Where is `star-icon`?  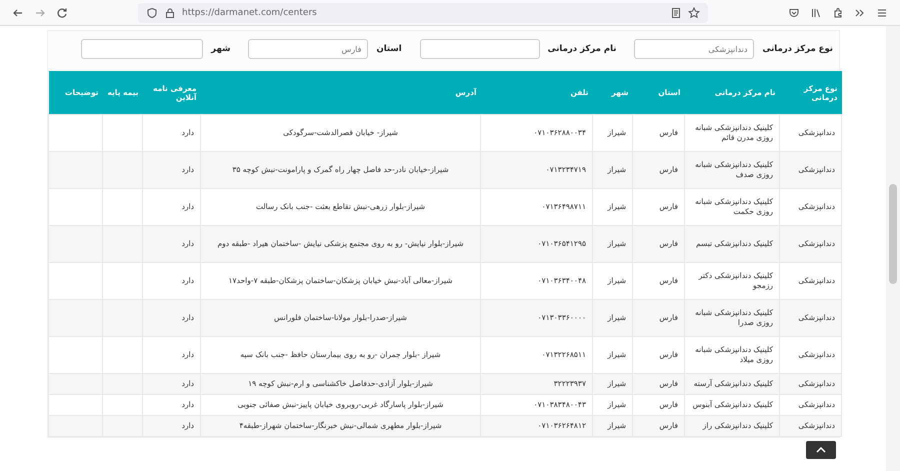 star-icon is located at coordinates (694, 12).